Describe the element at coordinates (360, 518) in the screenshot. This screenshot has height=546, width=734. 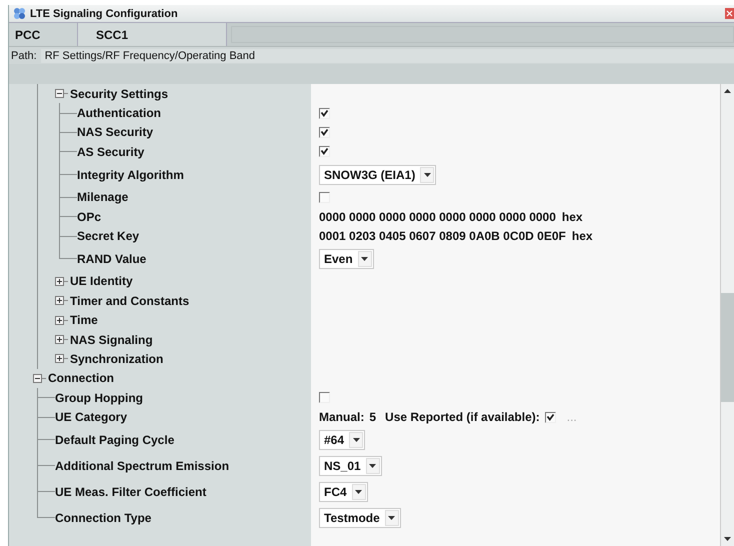
I see `dropdown: Testmode` at that location.